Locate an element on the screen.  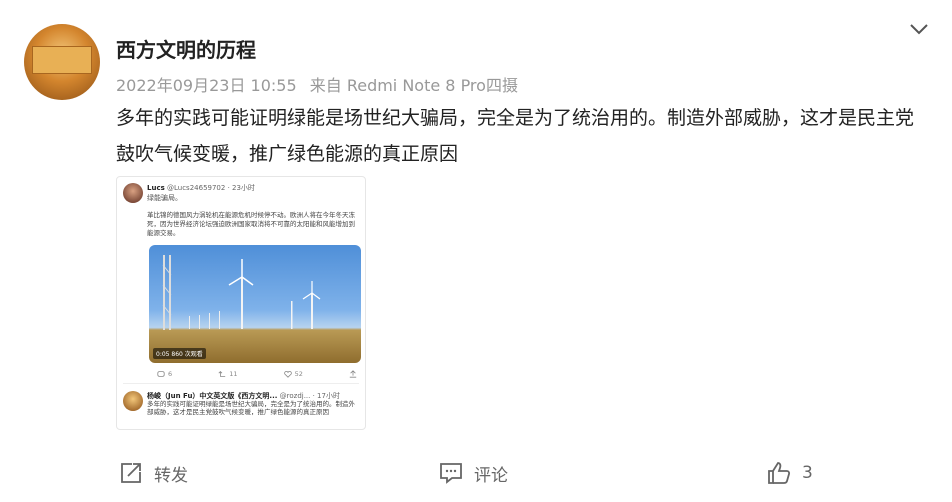
post-meta: 2022年09月23日 10:55 来自 Redmi Note 8 Pro四摄 is located at coordinates (321, 84).